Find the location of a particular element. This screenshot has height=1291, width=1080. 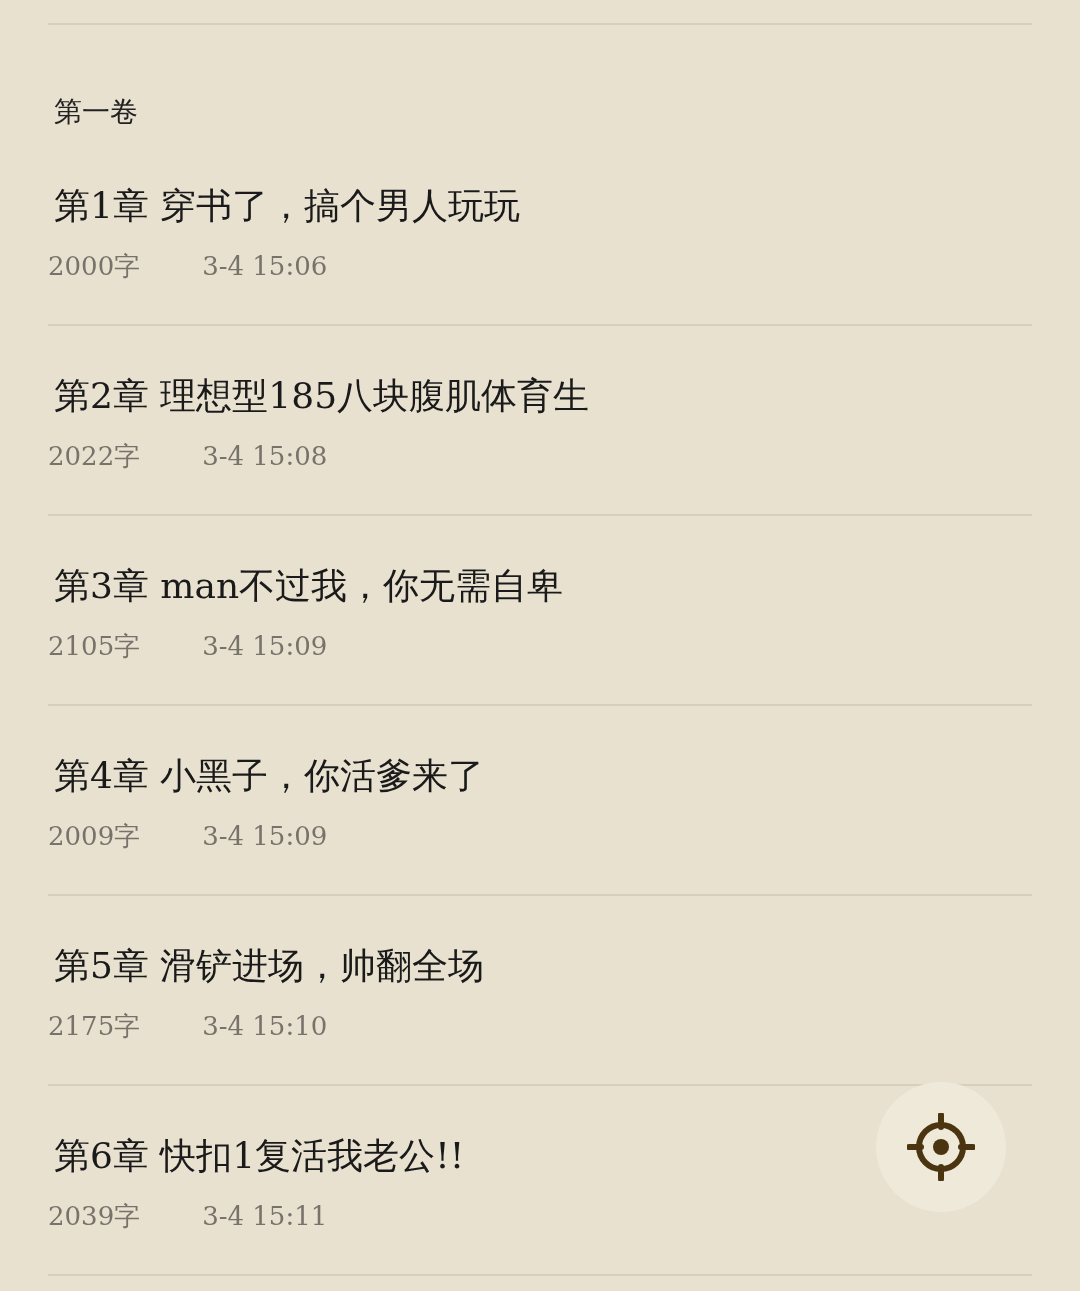

chapter-title: 第1章 穿书了，搞个男人玩玩 is located at coordinates (540, 206).